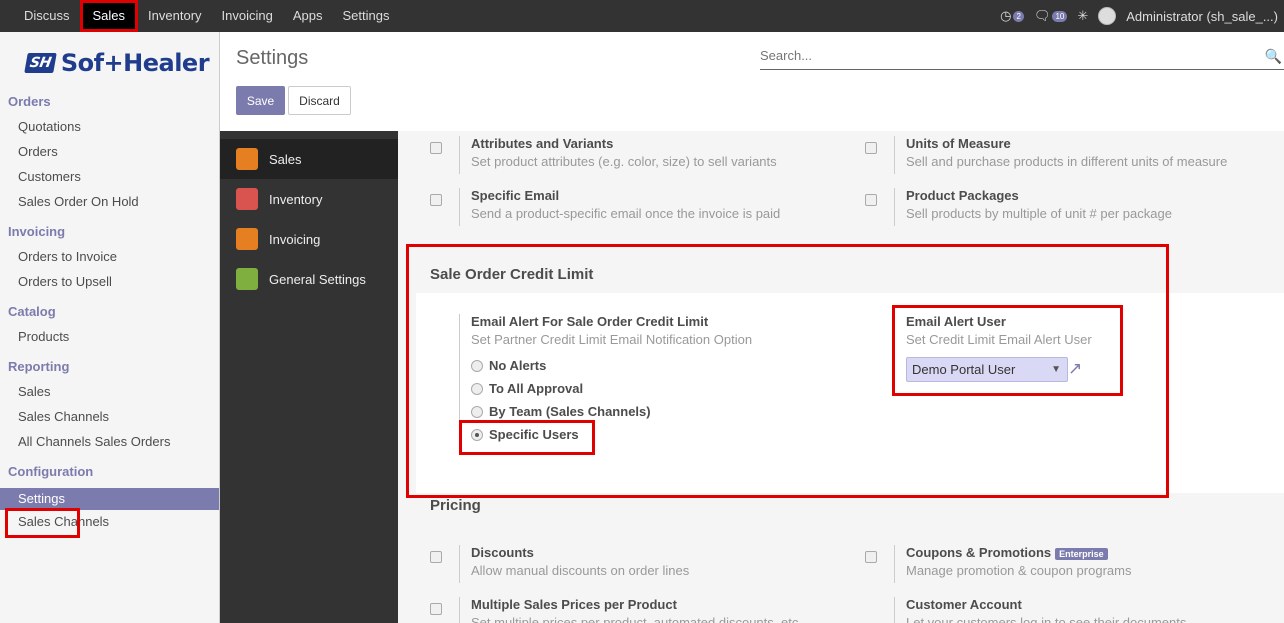 This screenshot has width=1284, height=623. What do you see at coordinates (247, 279) in the screenshot?
I see `gear-icon` at bounding box center [247, 279].